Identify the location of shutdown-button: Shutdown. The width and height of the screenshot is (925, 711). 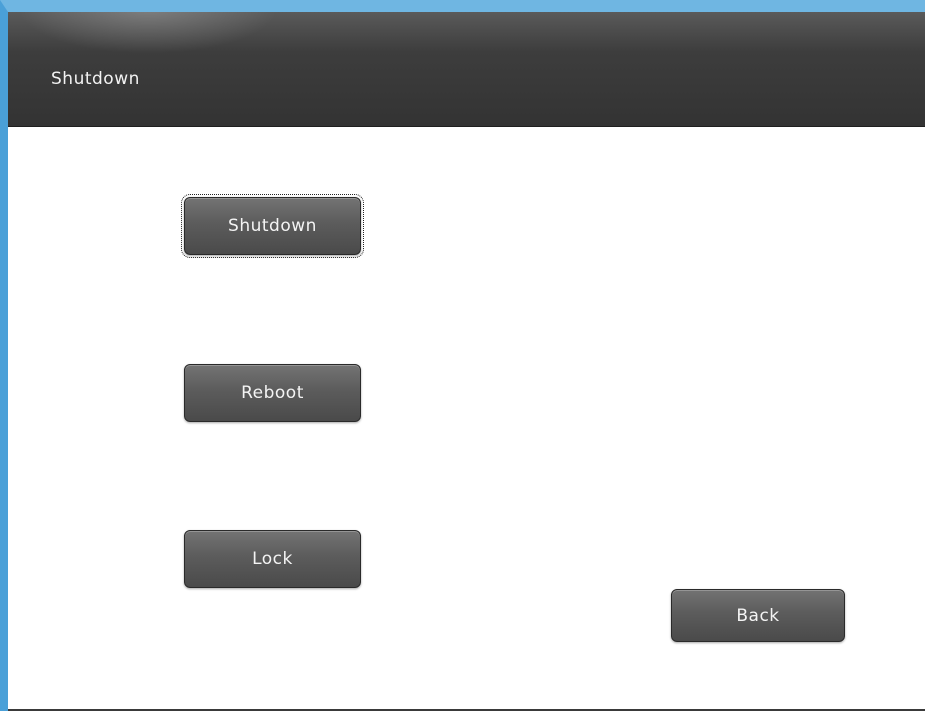
(272, 226).